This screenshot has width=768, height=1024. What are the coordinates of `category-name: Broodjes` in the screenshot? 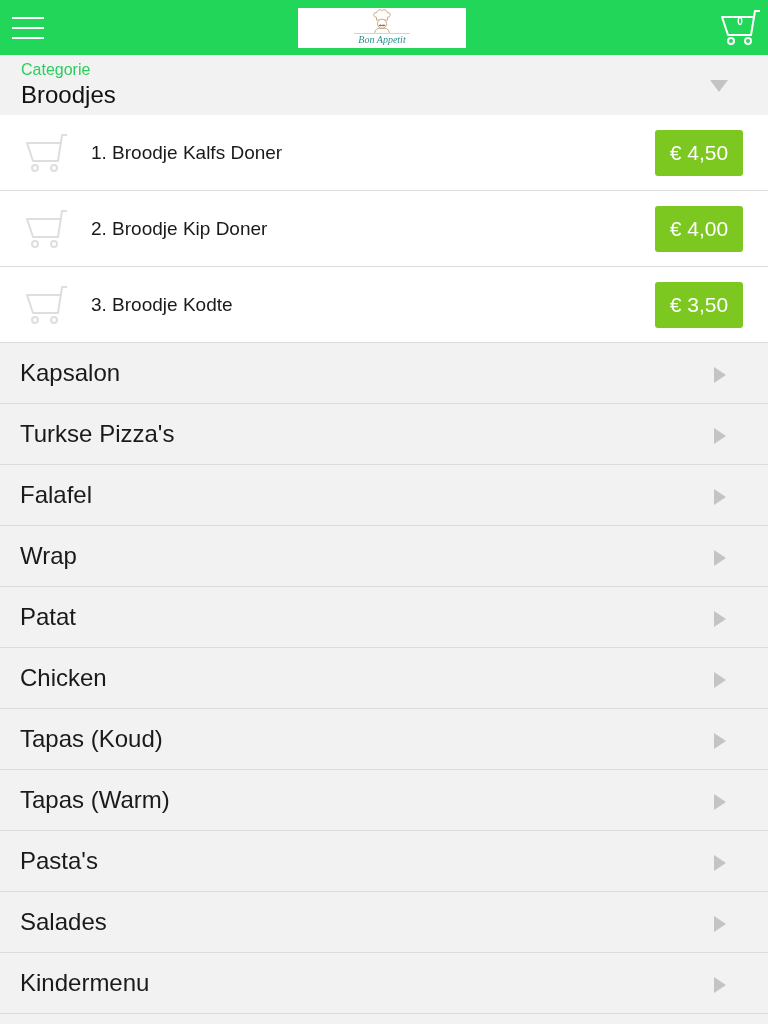 It's located at (68, 95).